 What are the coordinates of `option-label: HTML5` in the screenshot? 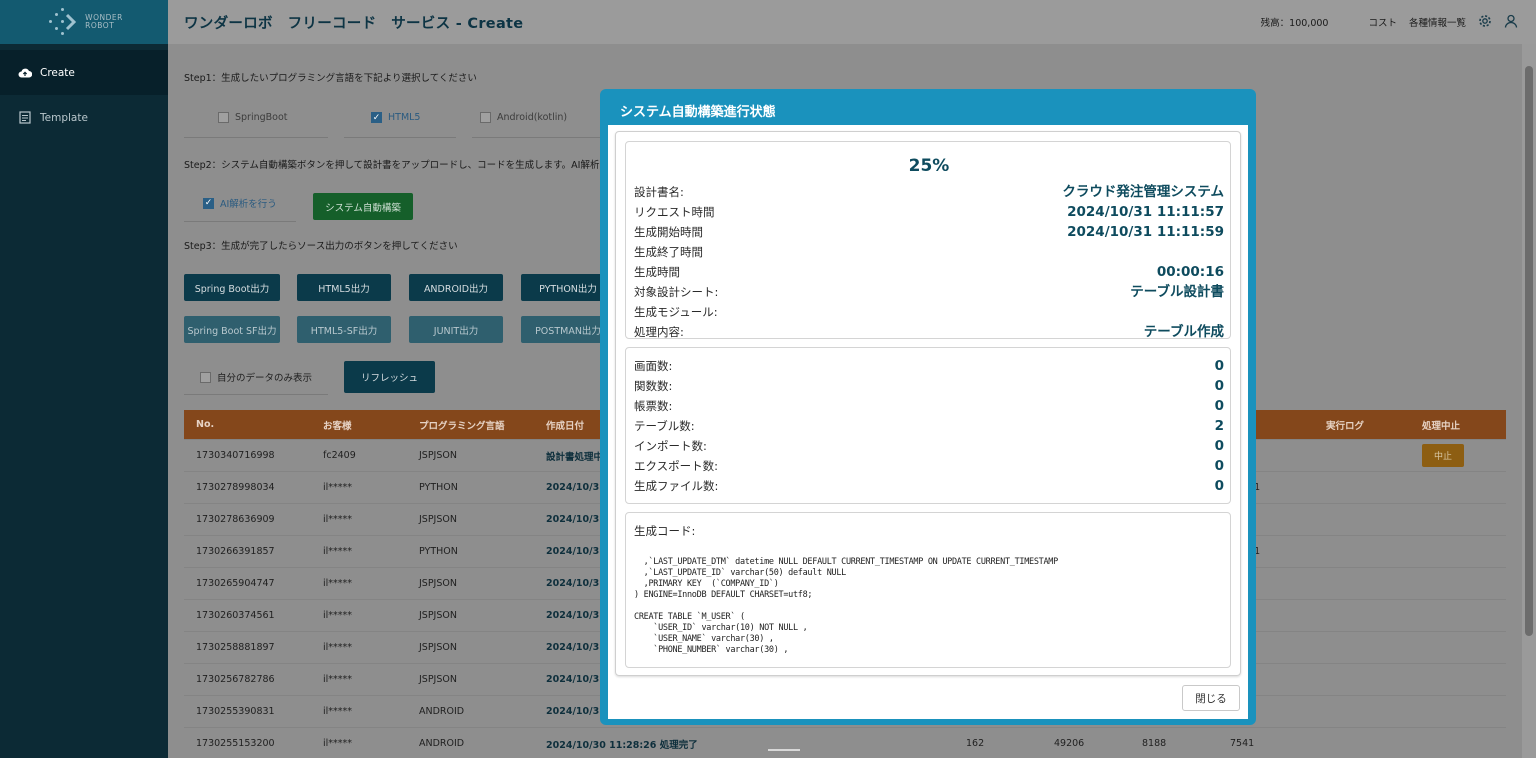 It's located at (404, 117).